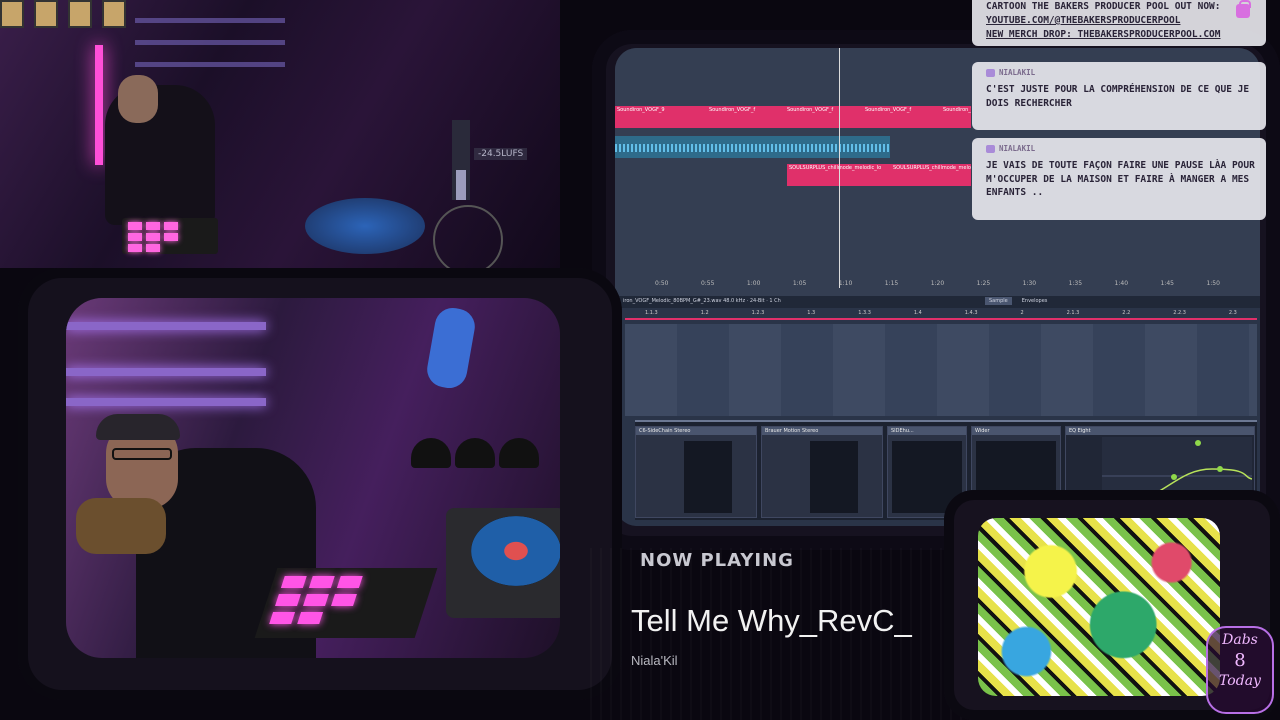 Image resolution: width=1280 pixels, height=720 pixels. Describe the element at coordinates (1022, 313) in the screenshot. I see `beat-marker: 2` at that location.